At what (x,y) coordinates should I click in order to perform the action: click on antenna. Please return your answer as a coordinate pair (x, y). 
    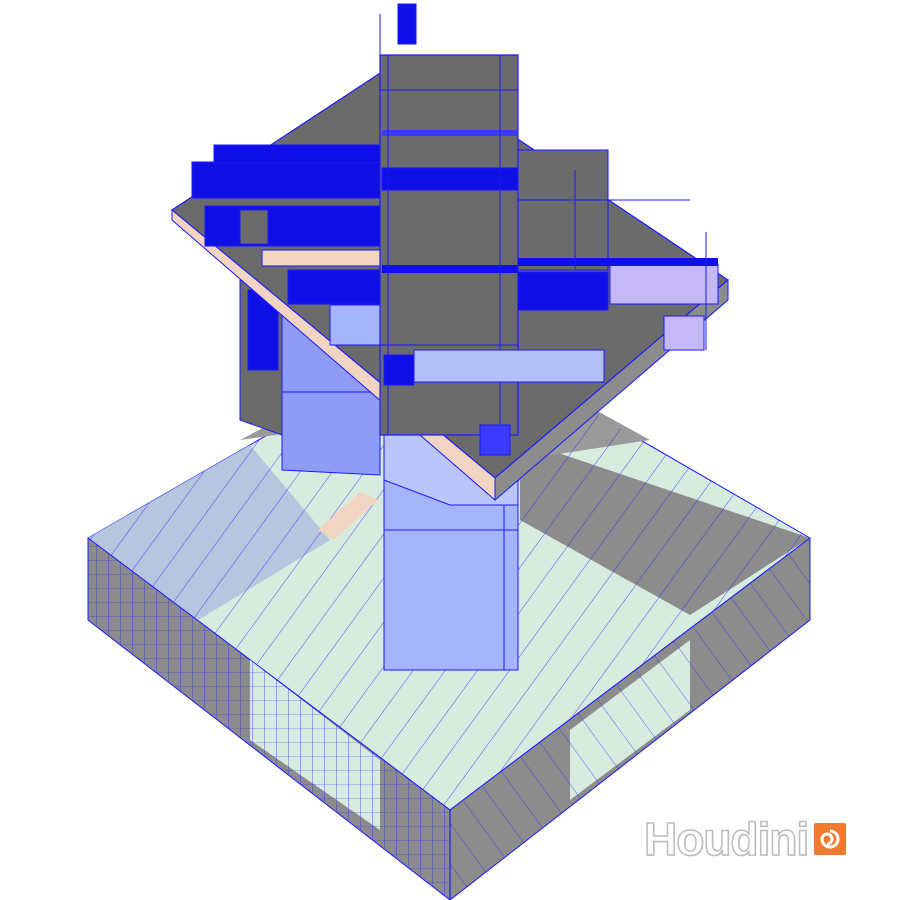
    Looking at the image, I should click on (407, 24).